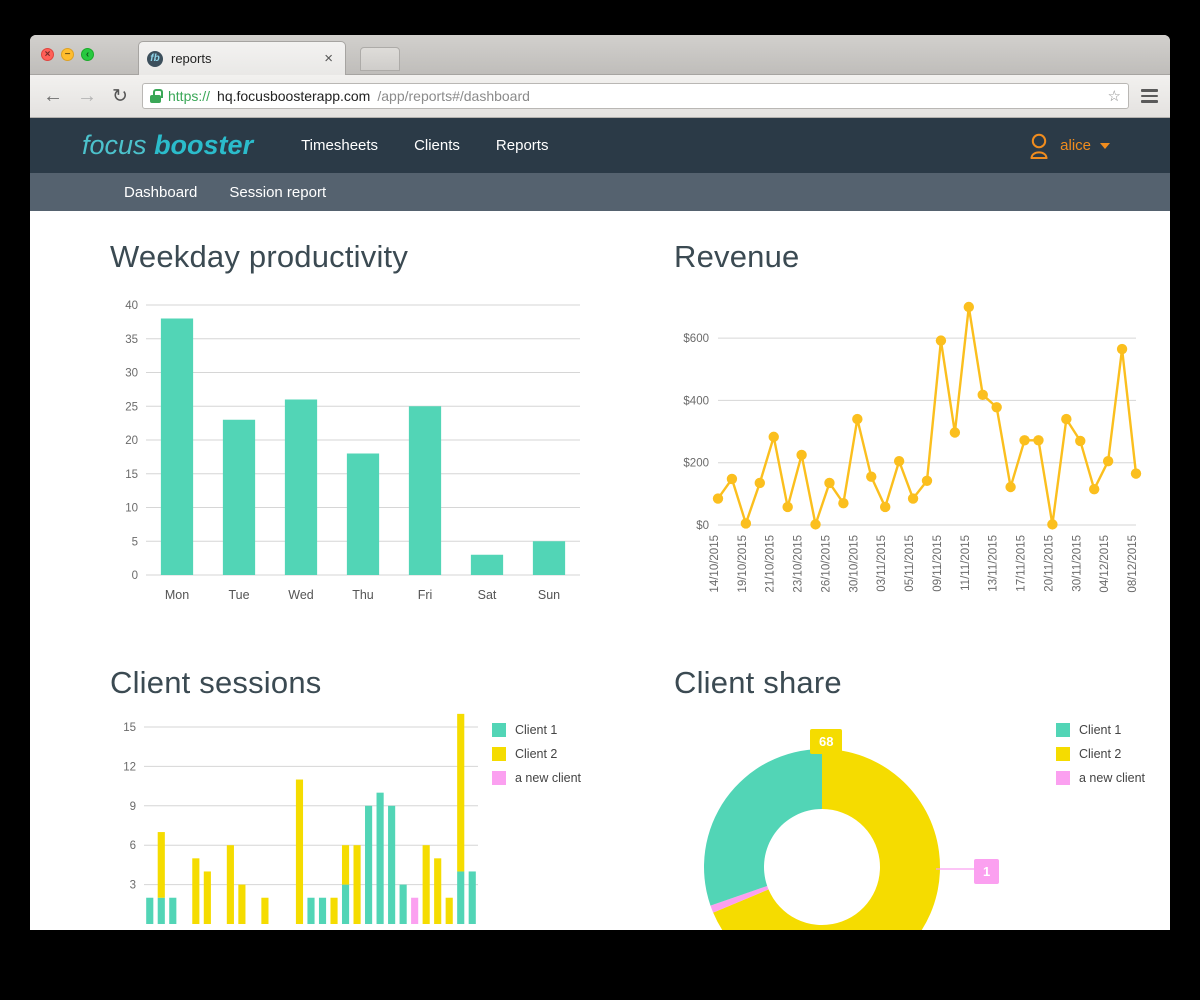  What do you see at coordinates (715, 564) in the screenshot?
I see `x-axis-tick-label: 14/10/2015` at bounding box center [715, 564].